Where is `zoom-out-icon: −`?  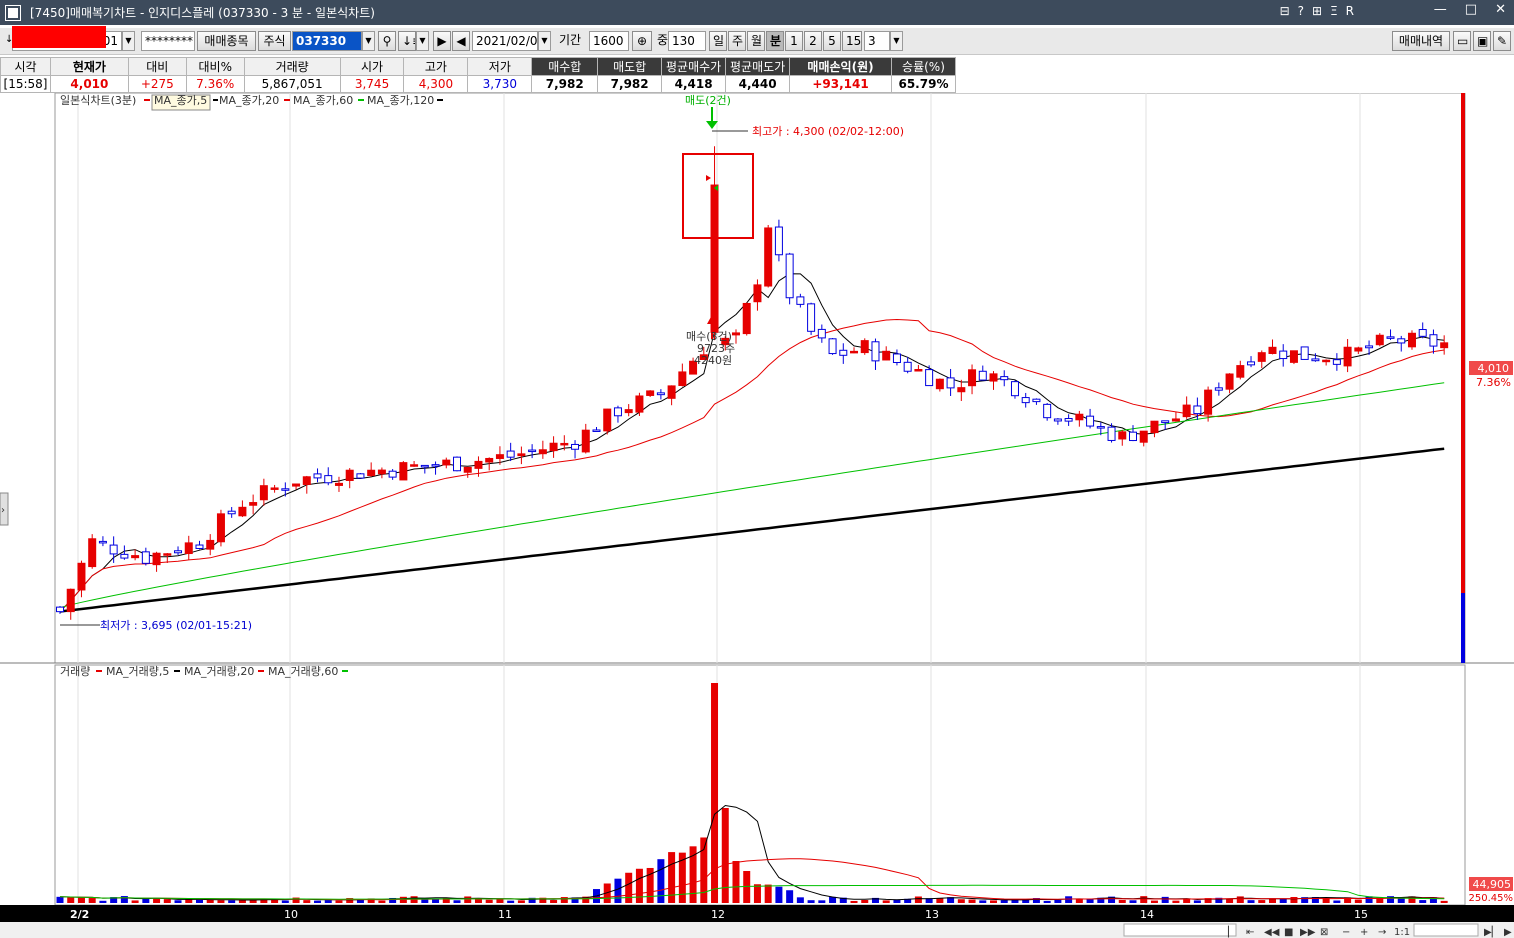
zoom-out-icon: − is located at coordinates (1346, 932).